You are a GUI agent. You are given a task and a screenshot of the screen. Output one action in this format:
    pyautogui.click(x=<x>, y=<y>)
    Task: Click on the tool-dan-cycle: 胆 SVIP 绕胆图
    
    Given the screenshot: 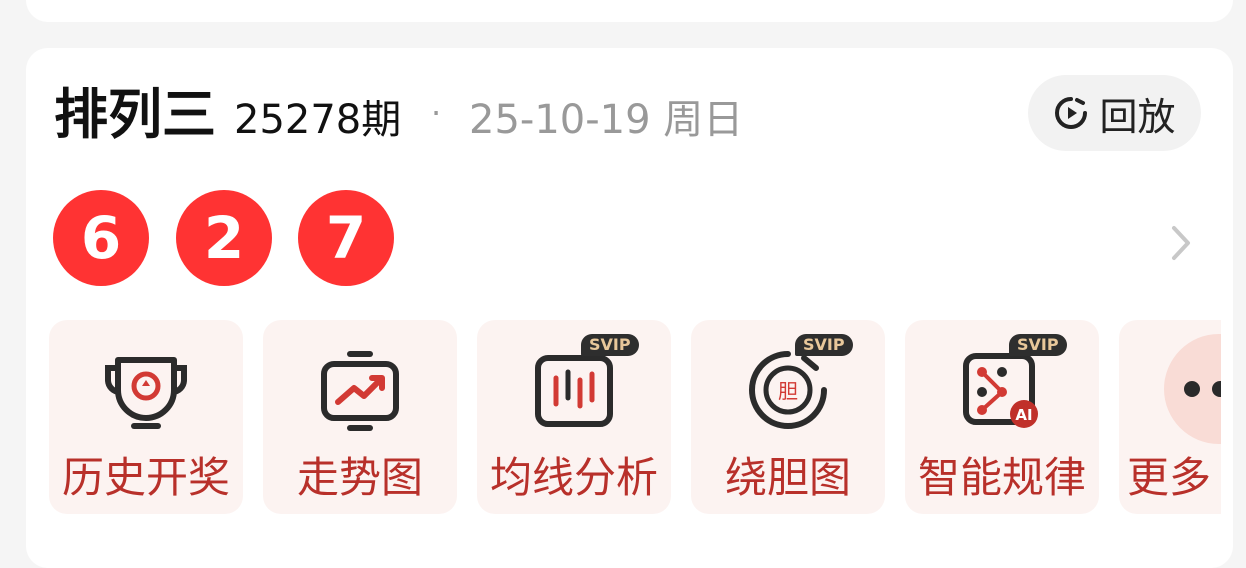 What is the action you would take?
    pyautogui.click(x=788, y=417)
    